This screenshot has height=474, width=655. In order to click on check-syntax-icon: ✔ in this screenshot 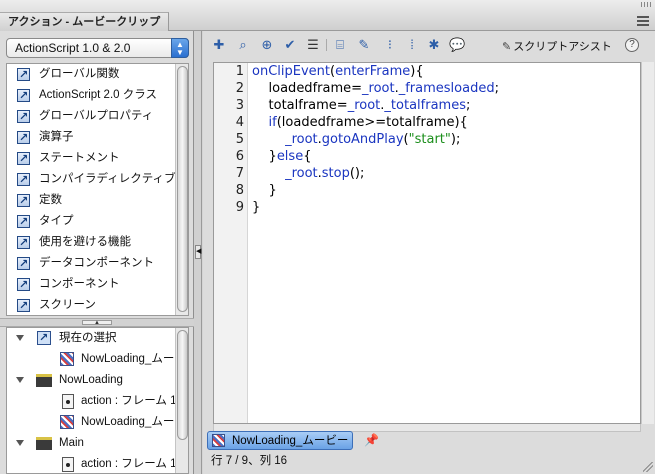, I will do `click(290, 45)`.